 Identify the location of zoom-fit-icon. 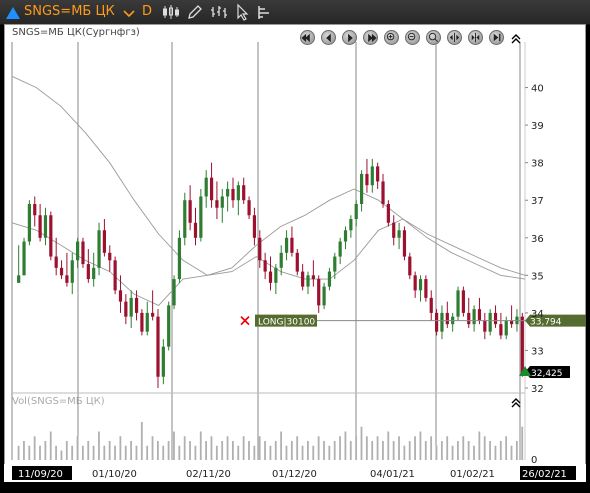
(433, 37).